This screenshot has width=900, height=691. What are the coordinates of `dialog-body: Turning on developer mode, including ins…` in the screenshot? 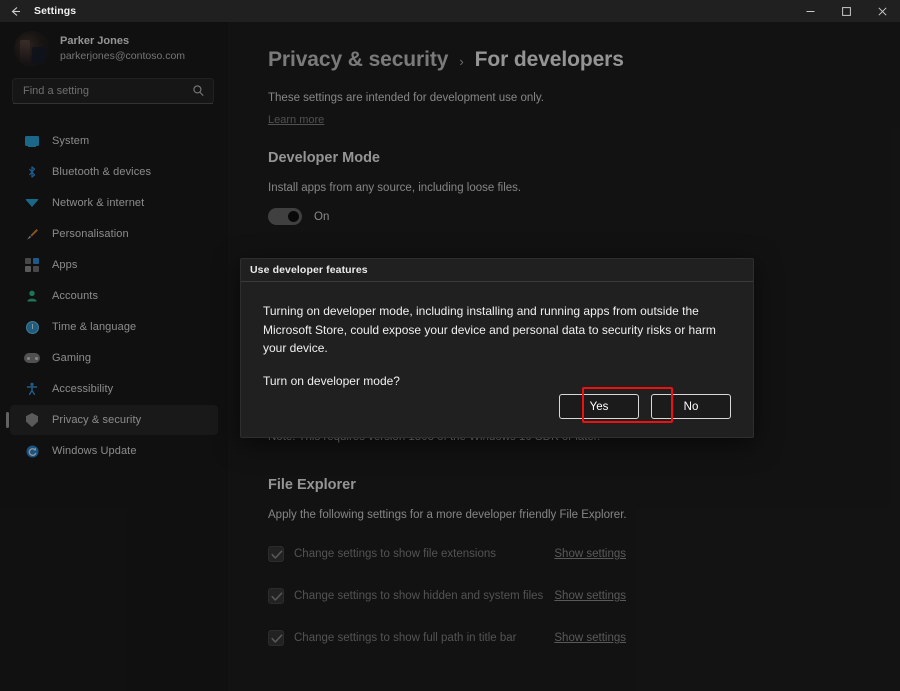 It's located at (497, 359).